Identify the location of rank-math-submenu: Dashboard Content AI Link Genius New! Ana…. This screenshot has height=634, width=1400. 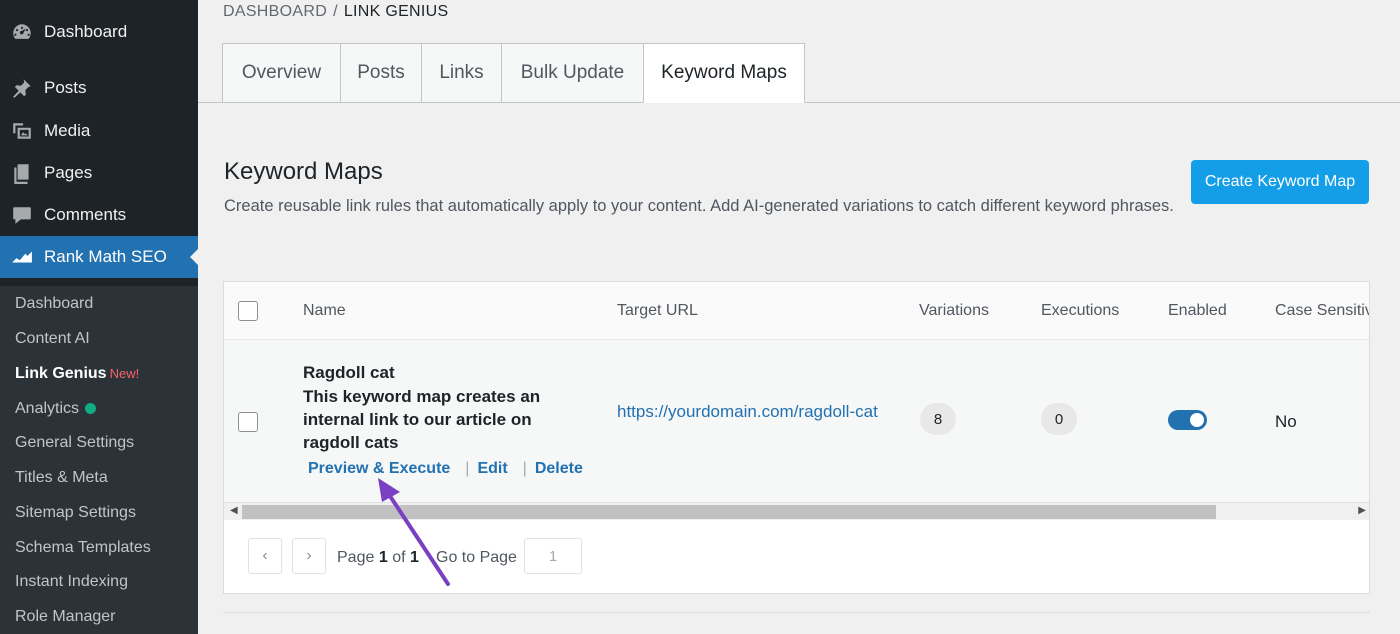
(99, 460).